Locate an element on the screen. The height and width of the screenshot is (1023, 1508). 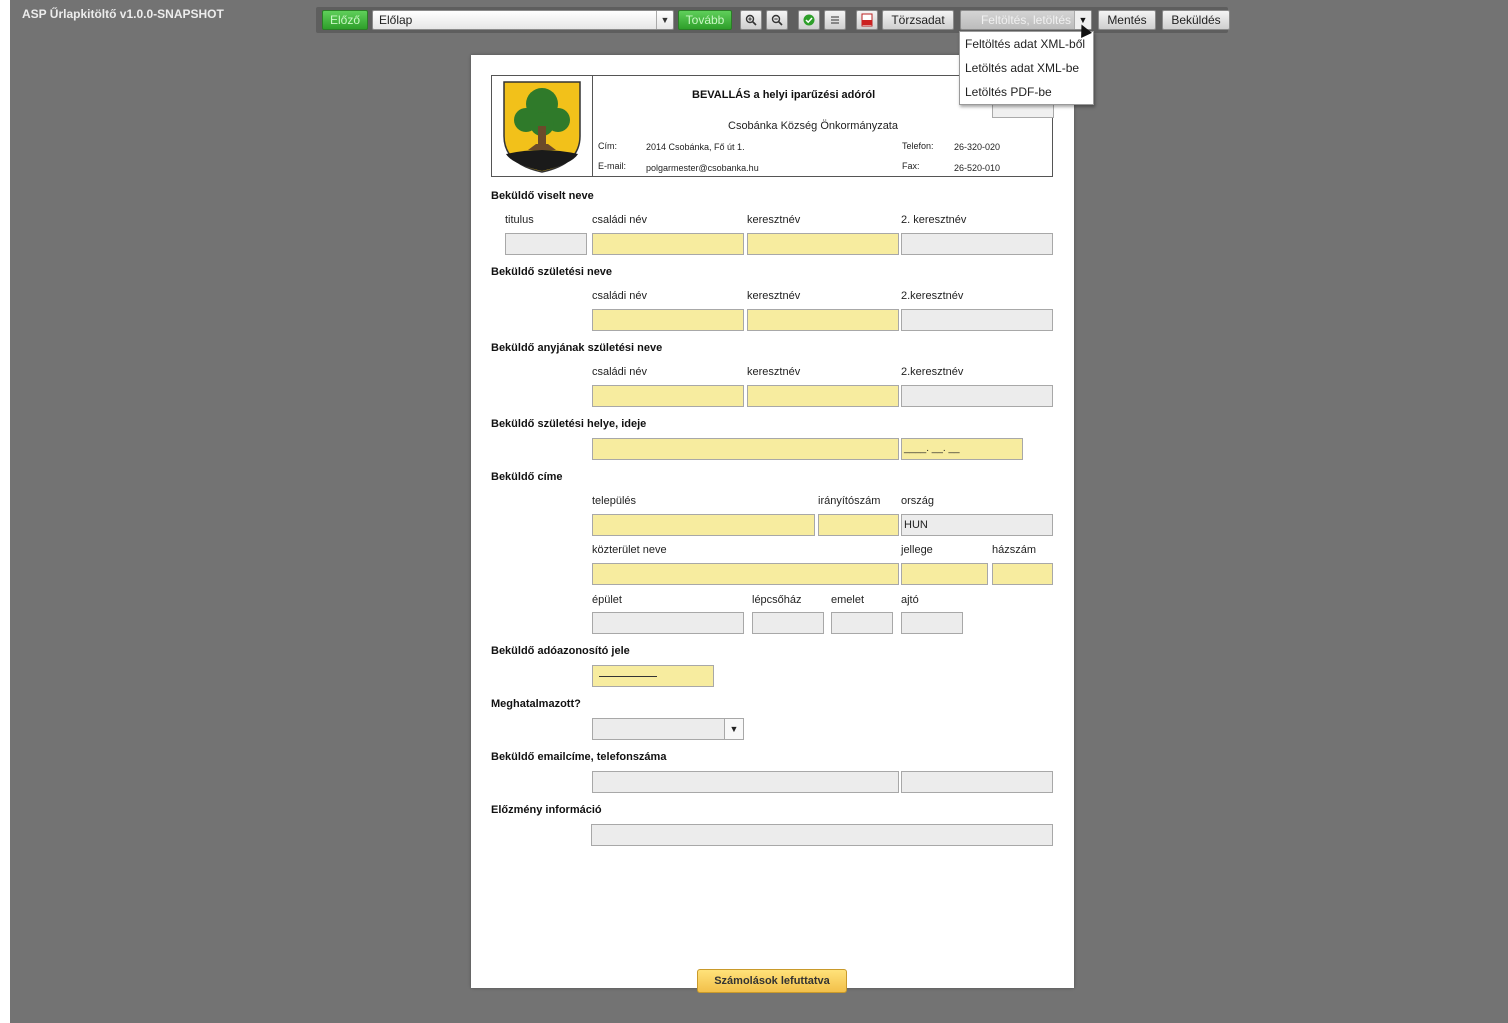
section-tax-id: Beküldő adóazonosító jele is located at coordinates (560, 651).